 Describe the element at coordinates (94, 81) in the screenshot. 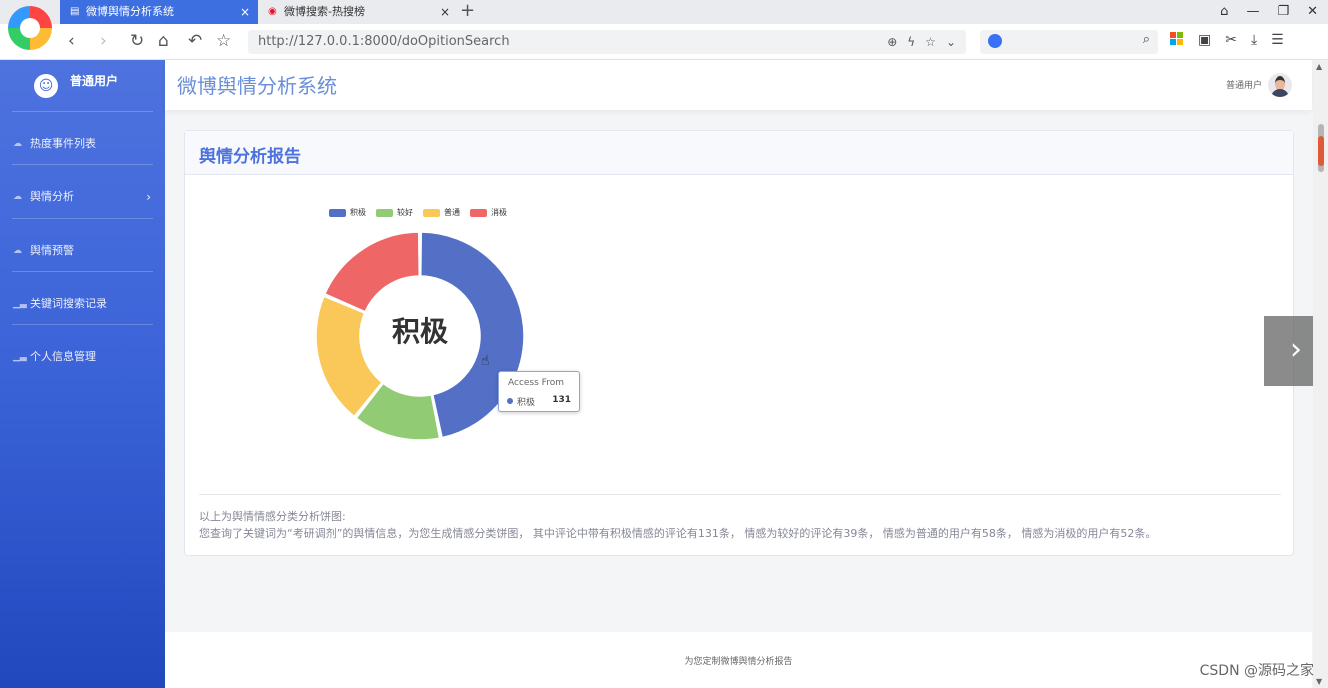

I see `brand-text: 普通用户` at that location.